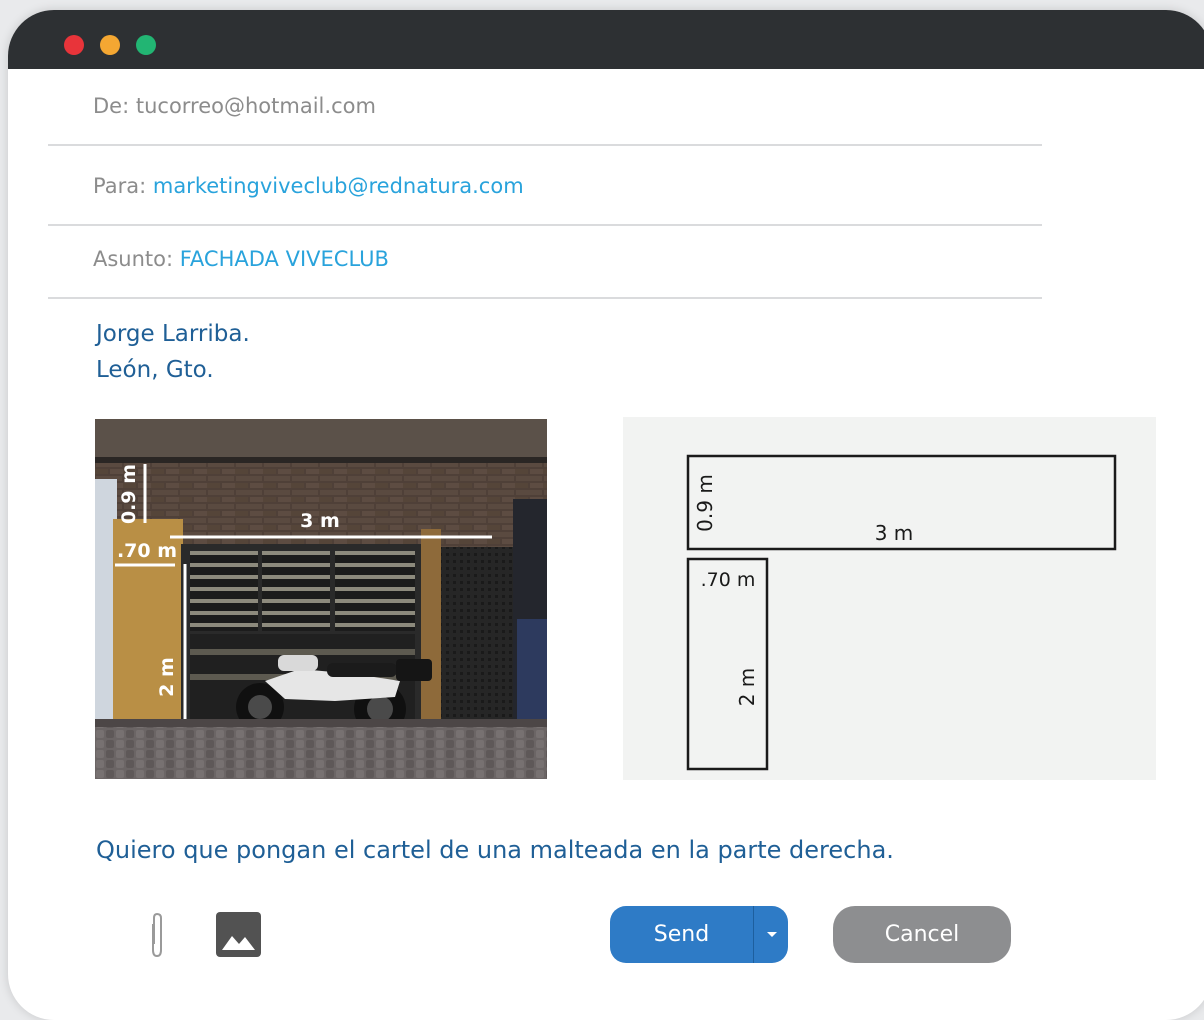 The height and width of the screenshot is (1020, 1204). I want to click on storefront-photo: 0.9 m 3 m .70 m 2 m, so click(321, 599).